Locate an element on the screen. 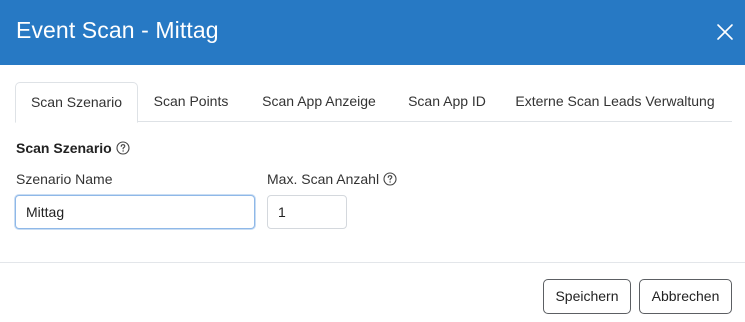 The height and width of the screenshot is (322, 745). tab-externe-scan-leads-verwaltung: Externe Scan Leads Verwaltung is located at coordinates (615, 102).